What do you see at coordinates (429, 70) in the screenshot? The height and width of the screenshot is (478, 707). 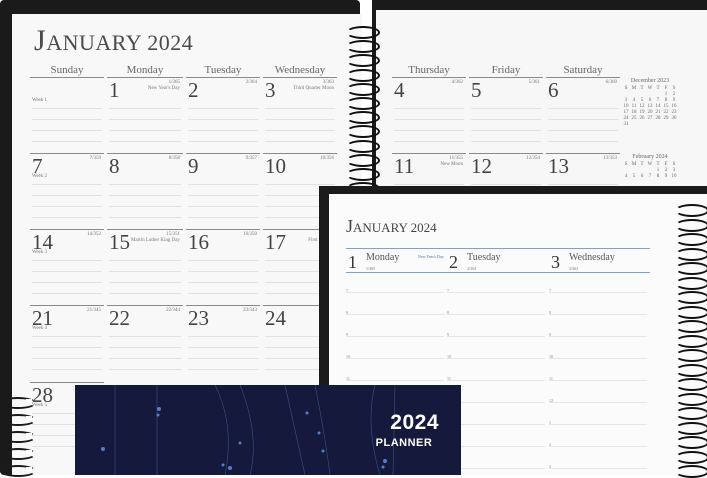 I see `day-header-thursday: Thursday` at bounding box center [429, 70].